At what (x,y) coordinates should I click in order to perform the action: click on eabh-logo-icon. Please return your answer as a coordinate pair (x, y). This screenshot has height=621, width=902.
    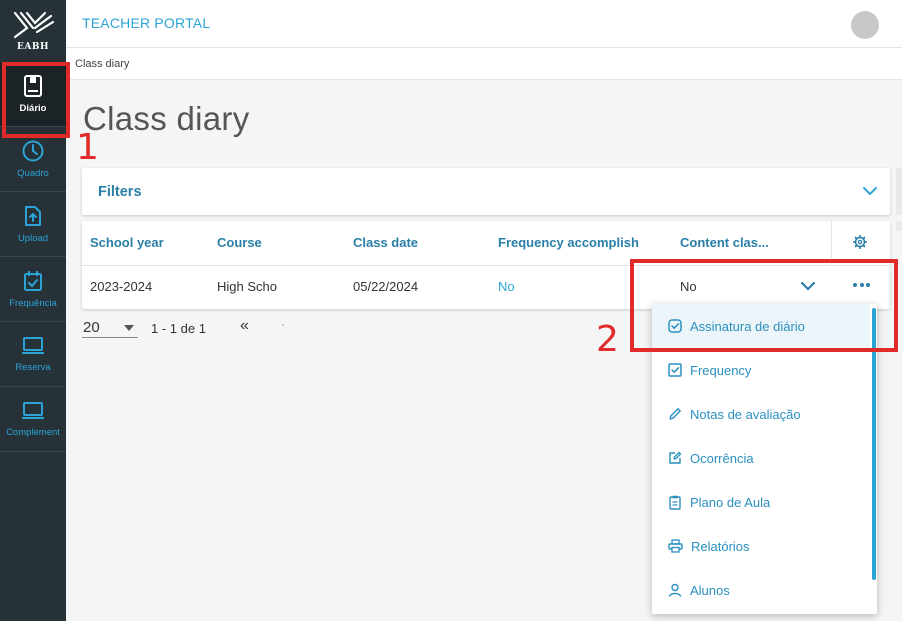
    Looking at the image, I should click on (34, 25).